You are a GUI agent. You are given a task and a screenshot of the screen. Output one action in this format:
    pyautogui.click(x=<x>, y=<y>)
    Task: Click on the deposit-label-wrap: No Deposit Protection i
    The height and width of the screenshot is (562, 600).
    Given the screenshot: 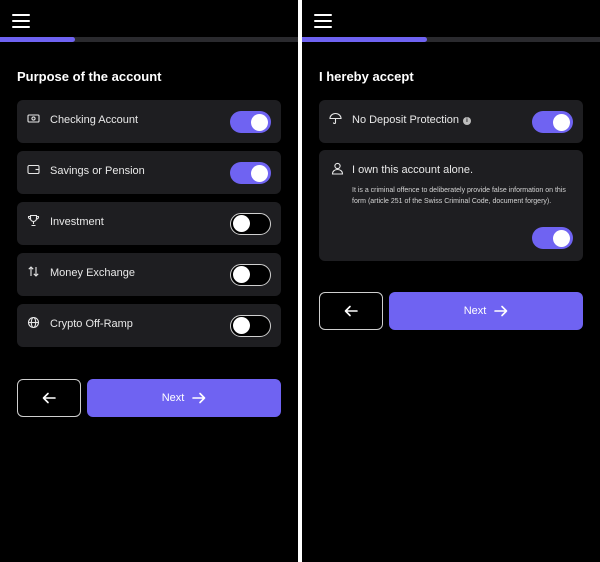 What is the action you would take?
    pyautogui.click(x=411, y=120)
    